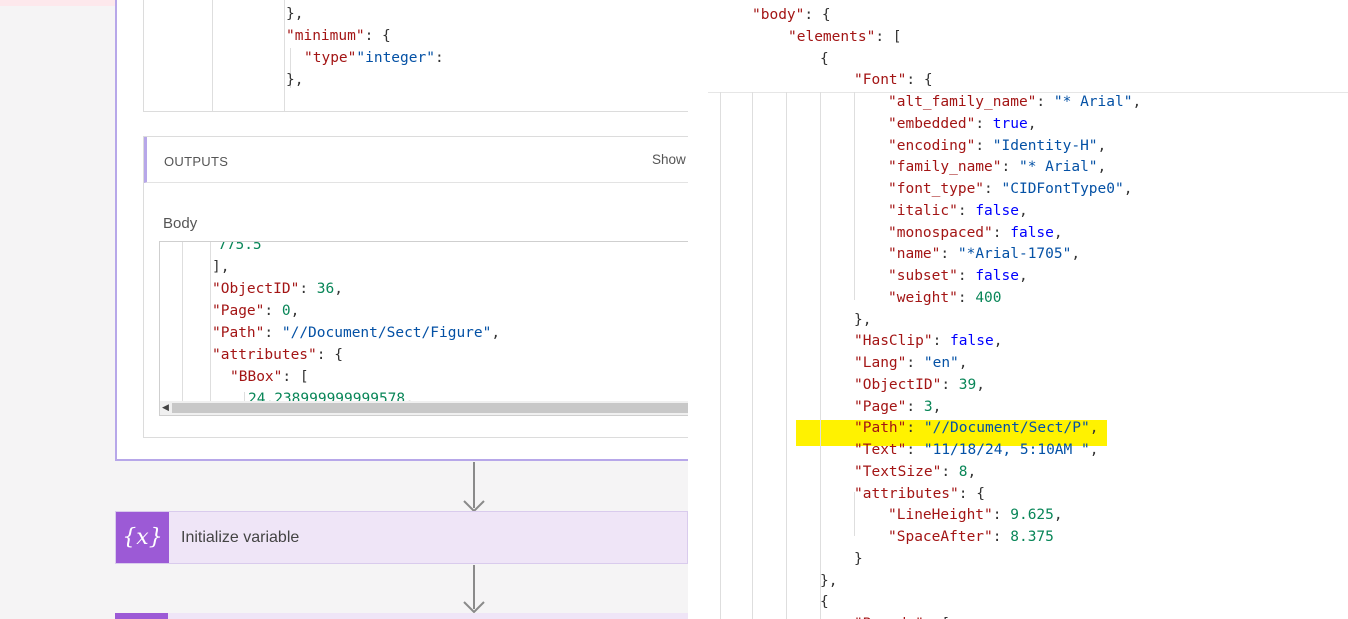  What do you see at coordinates (1032, 515) in the screenshot?
I see `code-token: 9.625` at bounding box center [1032, 515].